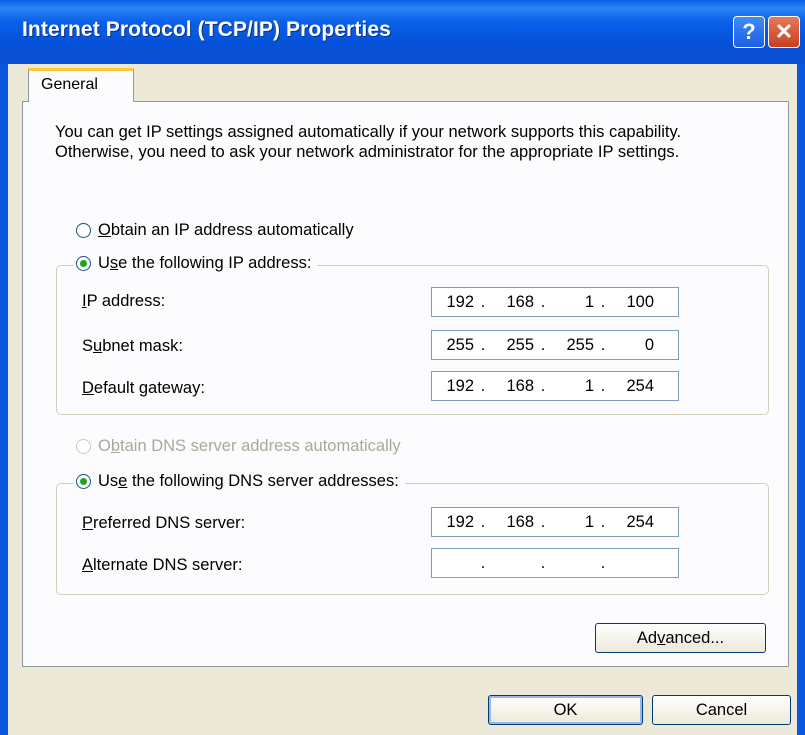 The width and height of the screenshot is (805, 735). I want to click on ip-address-label: IP address:, so click(124, 301).